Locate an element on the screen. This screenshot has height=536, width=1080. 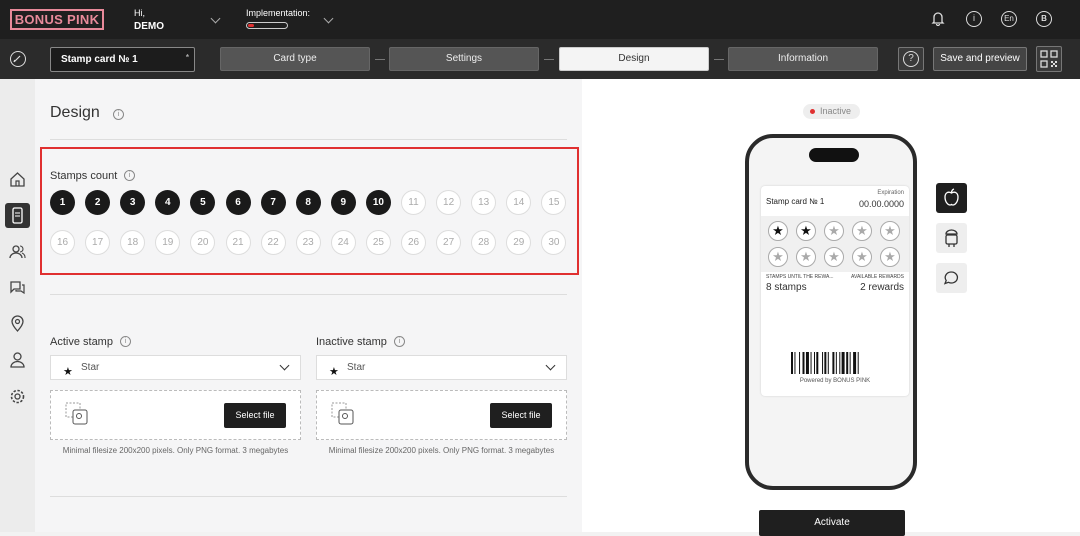
implementation-progress-fill is located at coordinates (251, 25).